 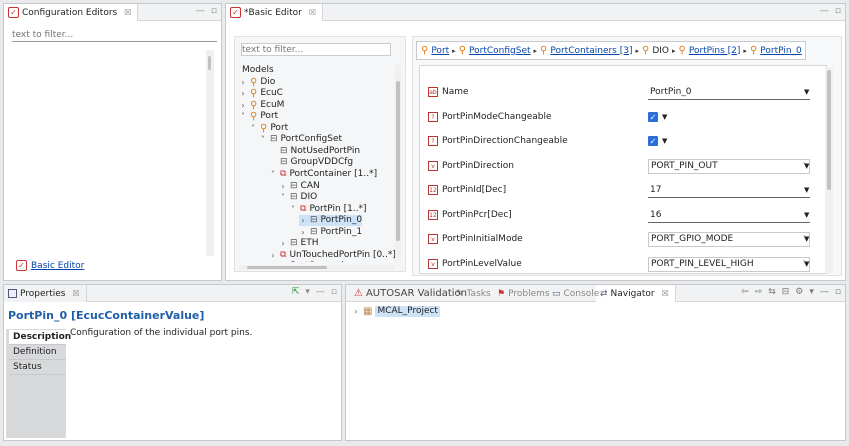 I want to click on tree-item: ˅ ⊟ PortConfigSet, so click(x=300, y=139).